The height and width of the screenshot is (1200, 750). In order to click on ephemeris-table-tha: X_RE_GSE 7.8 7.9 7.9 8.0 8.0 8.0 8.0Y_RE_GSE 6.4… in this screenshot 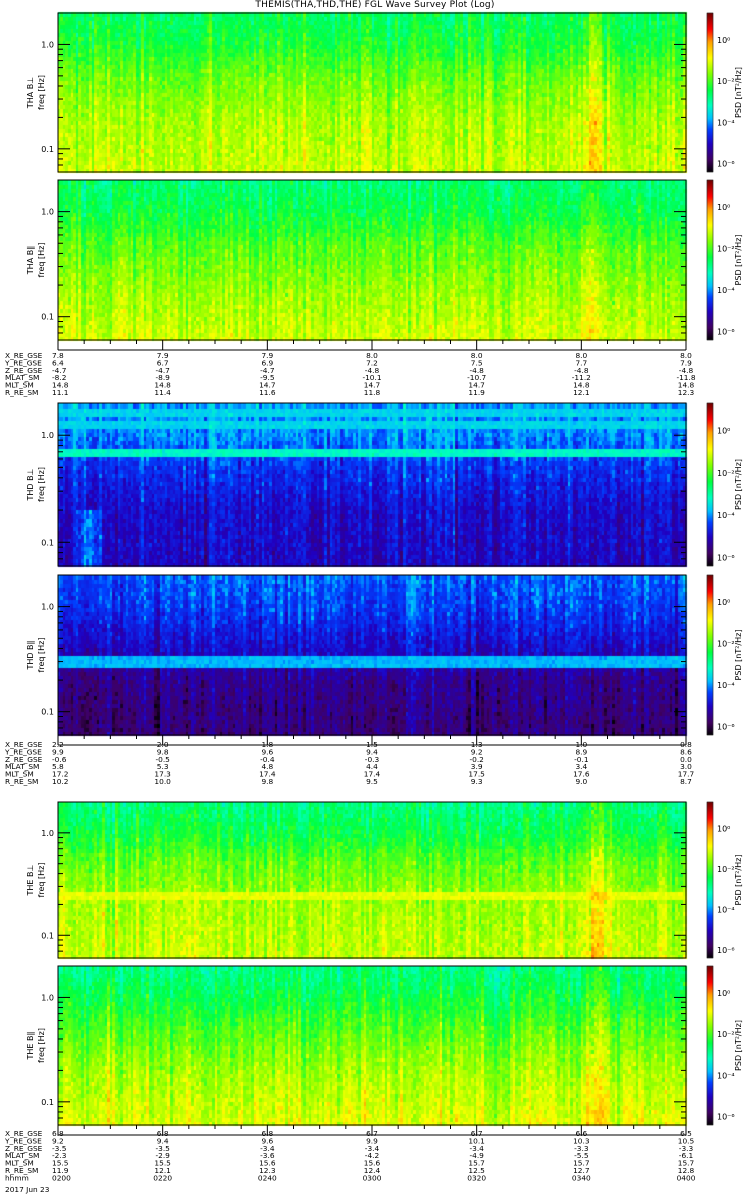, I will do `click(350, 374)`.